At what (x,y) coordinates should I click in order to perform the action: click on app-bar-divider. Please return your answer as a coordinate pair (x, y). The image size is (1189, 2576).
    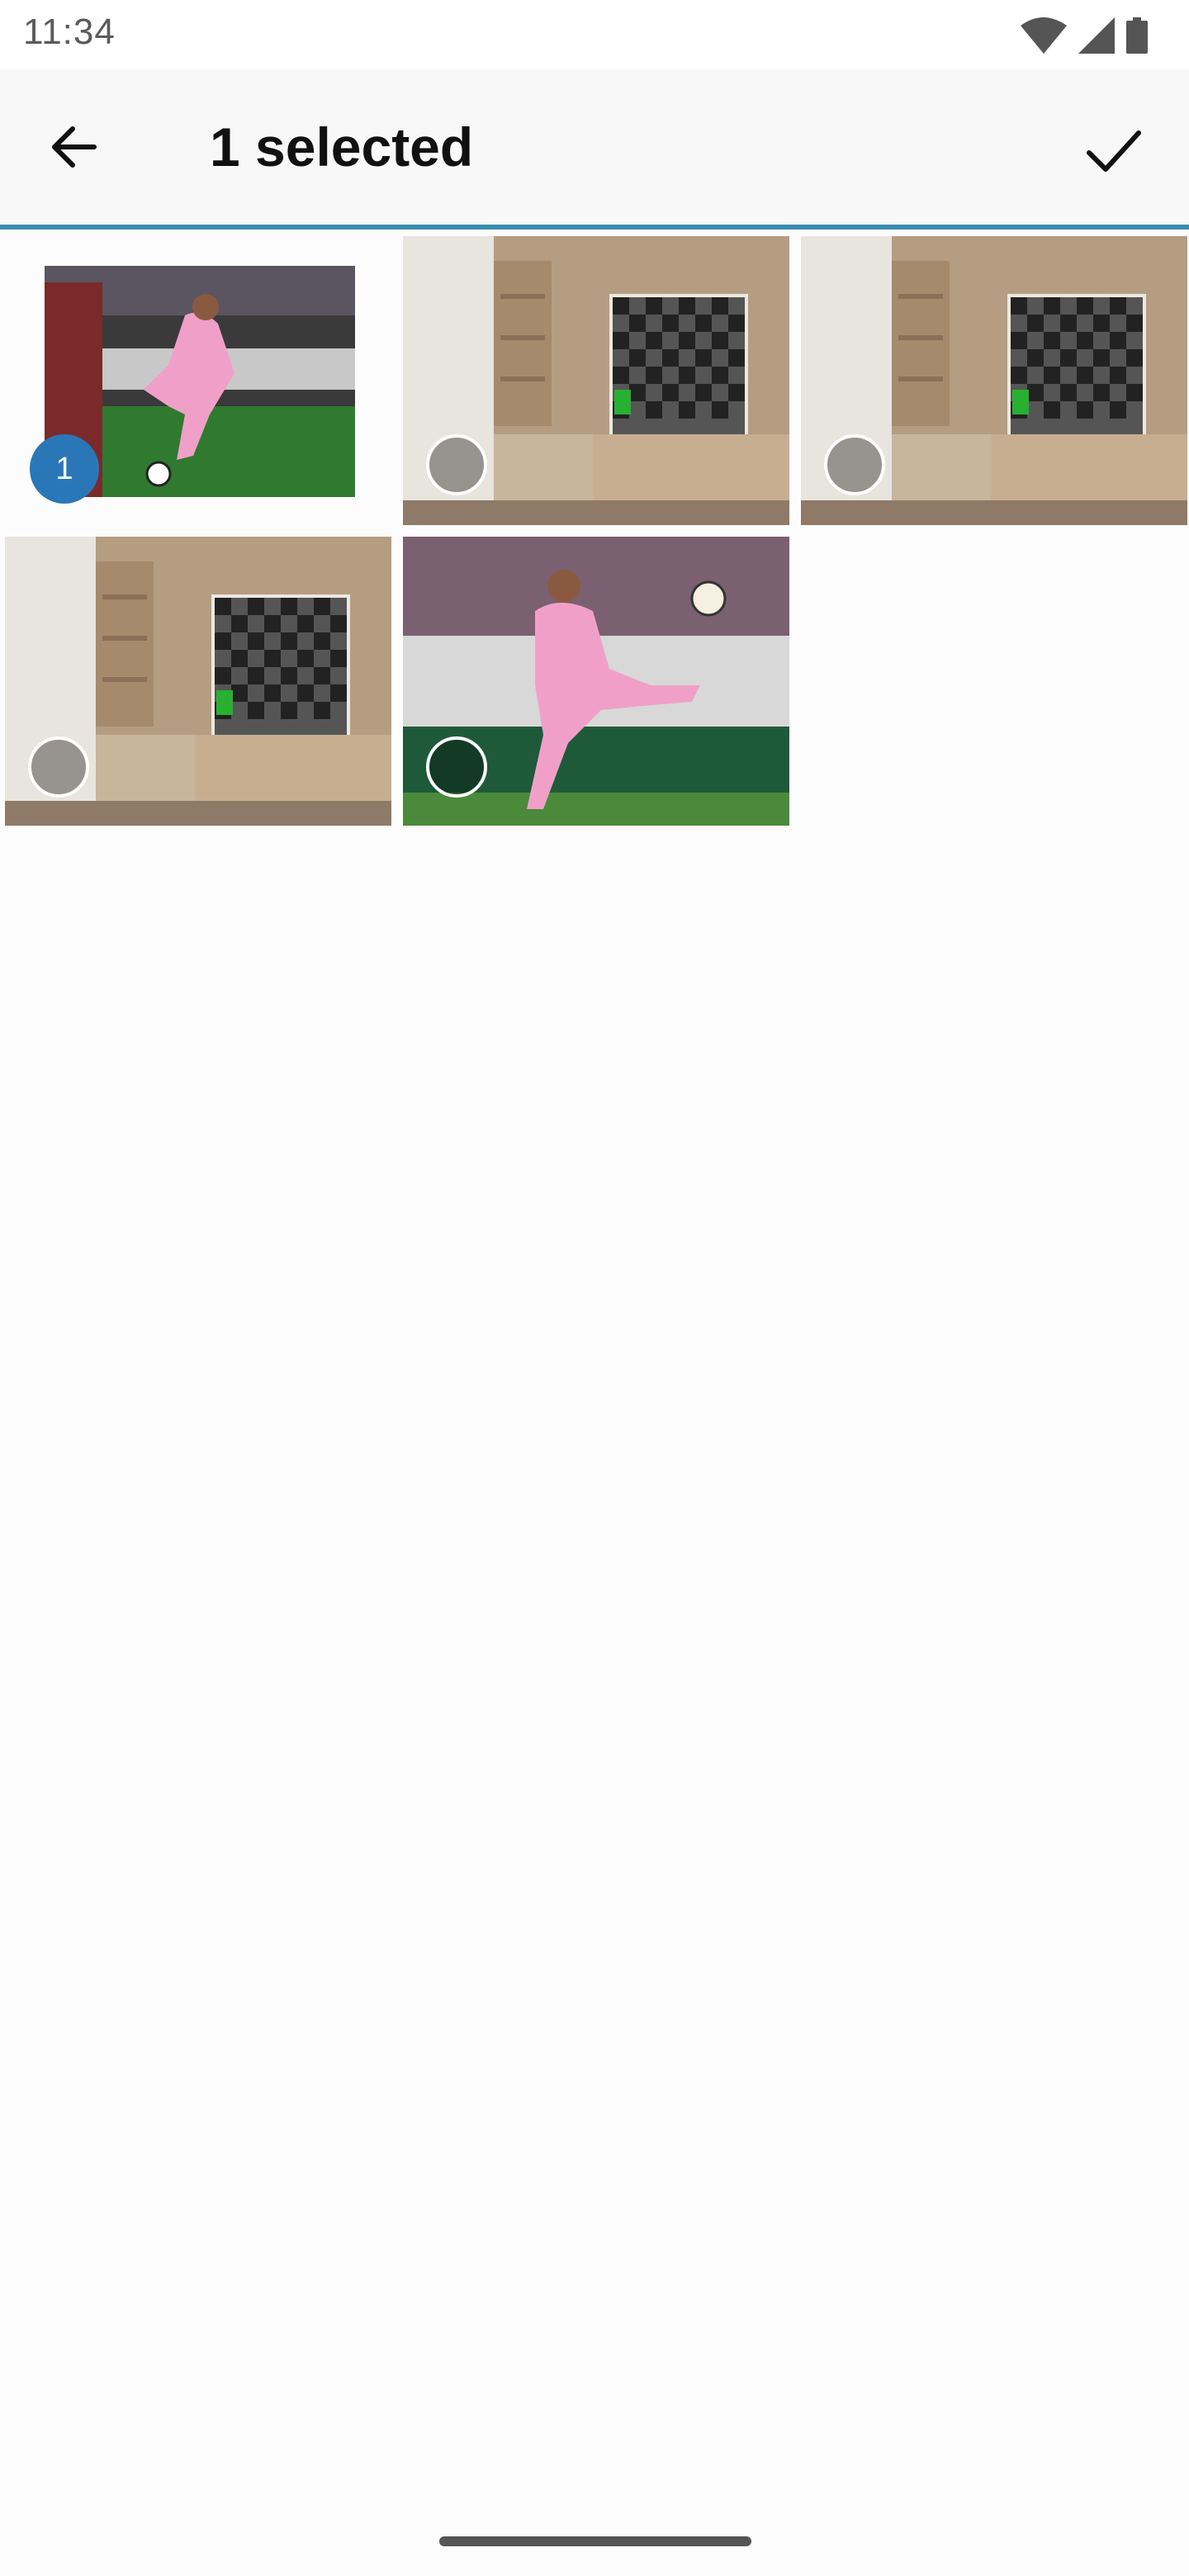
    Looking at the image, I should click on (594, 227).